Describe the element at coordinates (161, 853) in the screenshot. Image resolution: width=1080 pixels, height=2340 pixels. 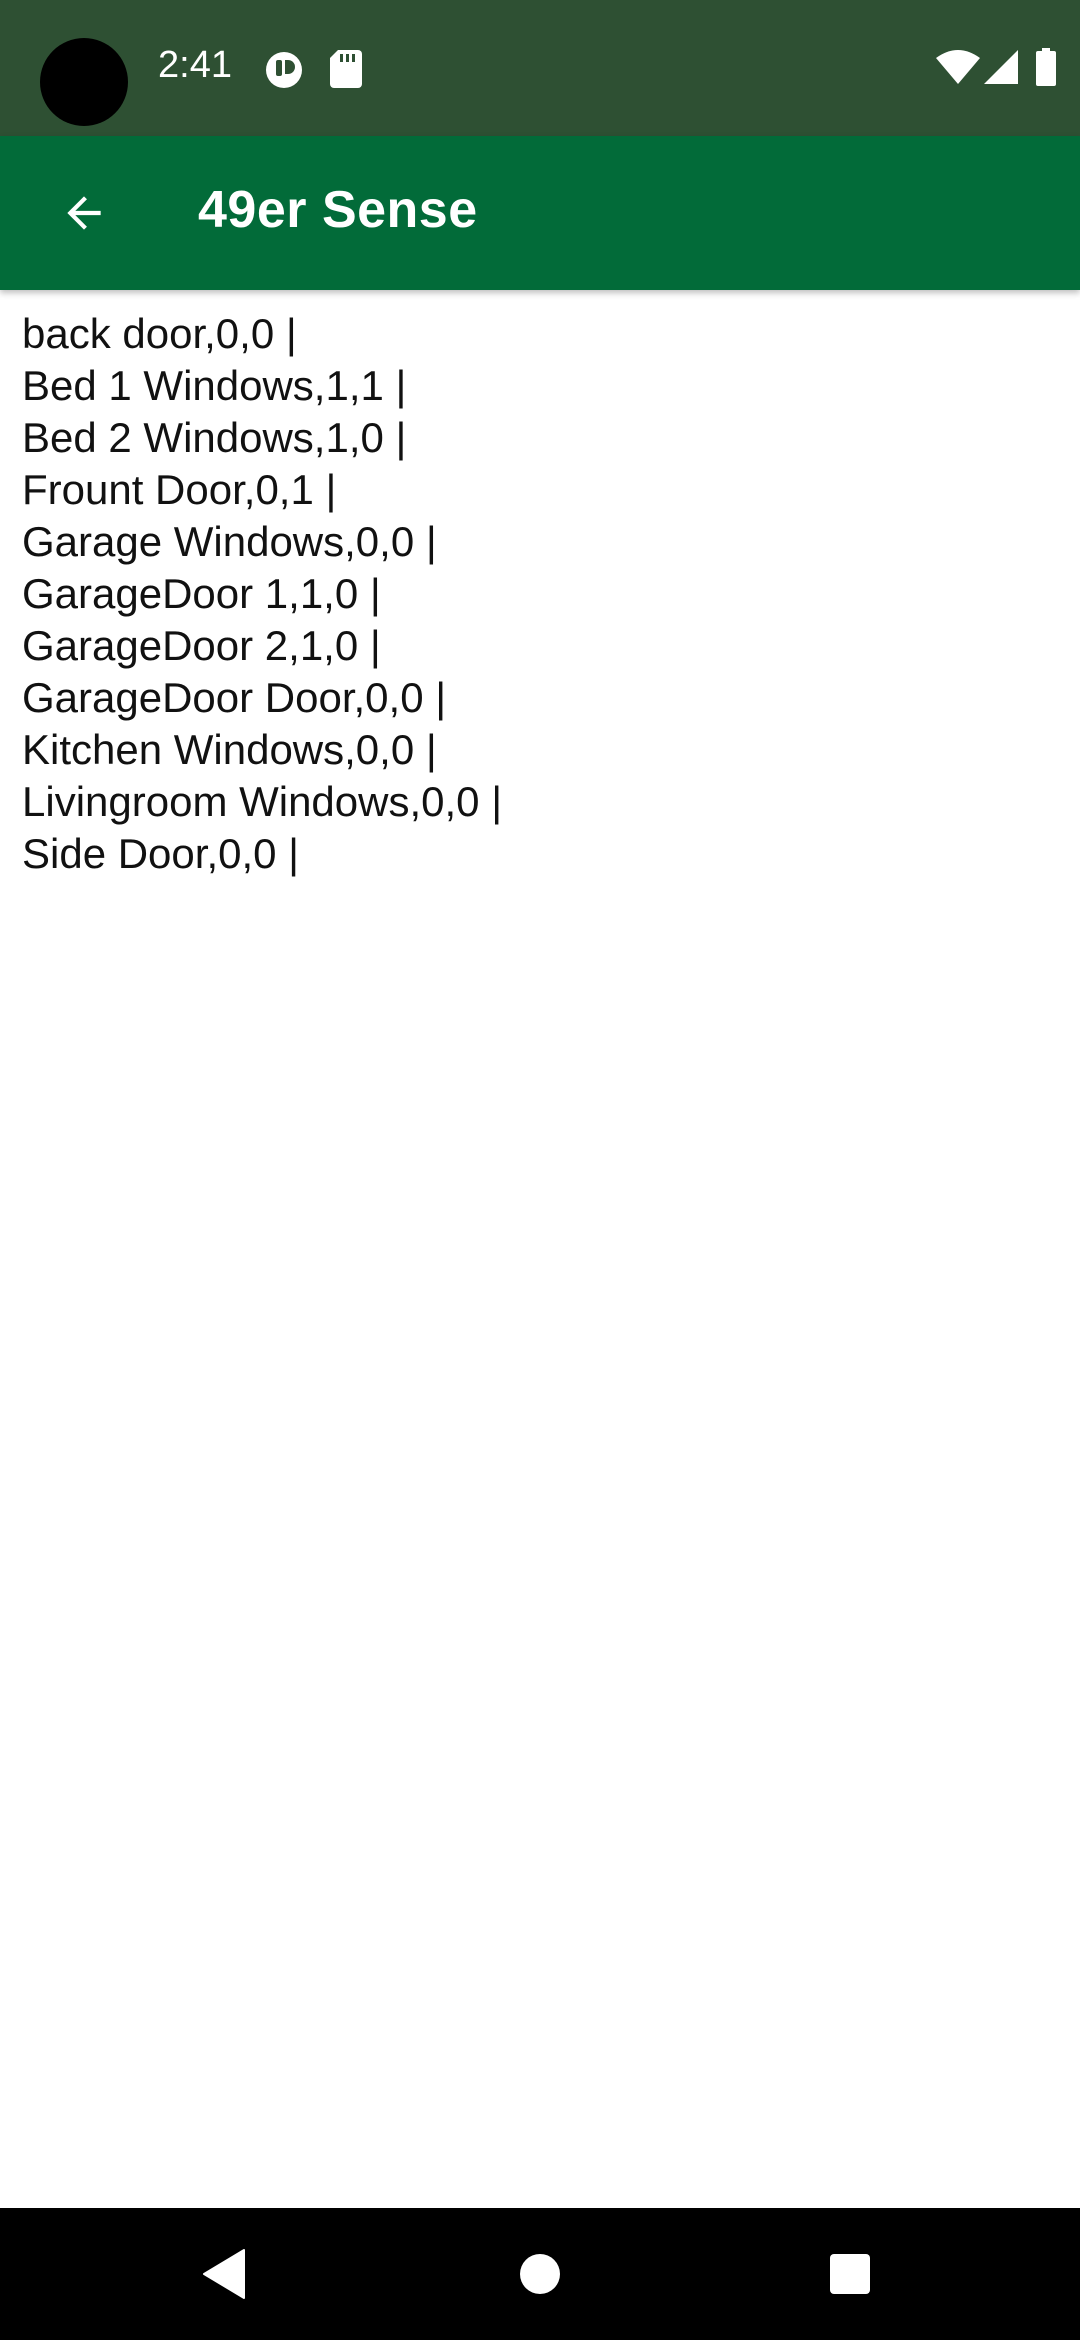
I see `list-item: Side Door,0,0 |` at that location.